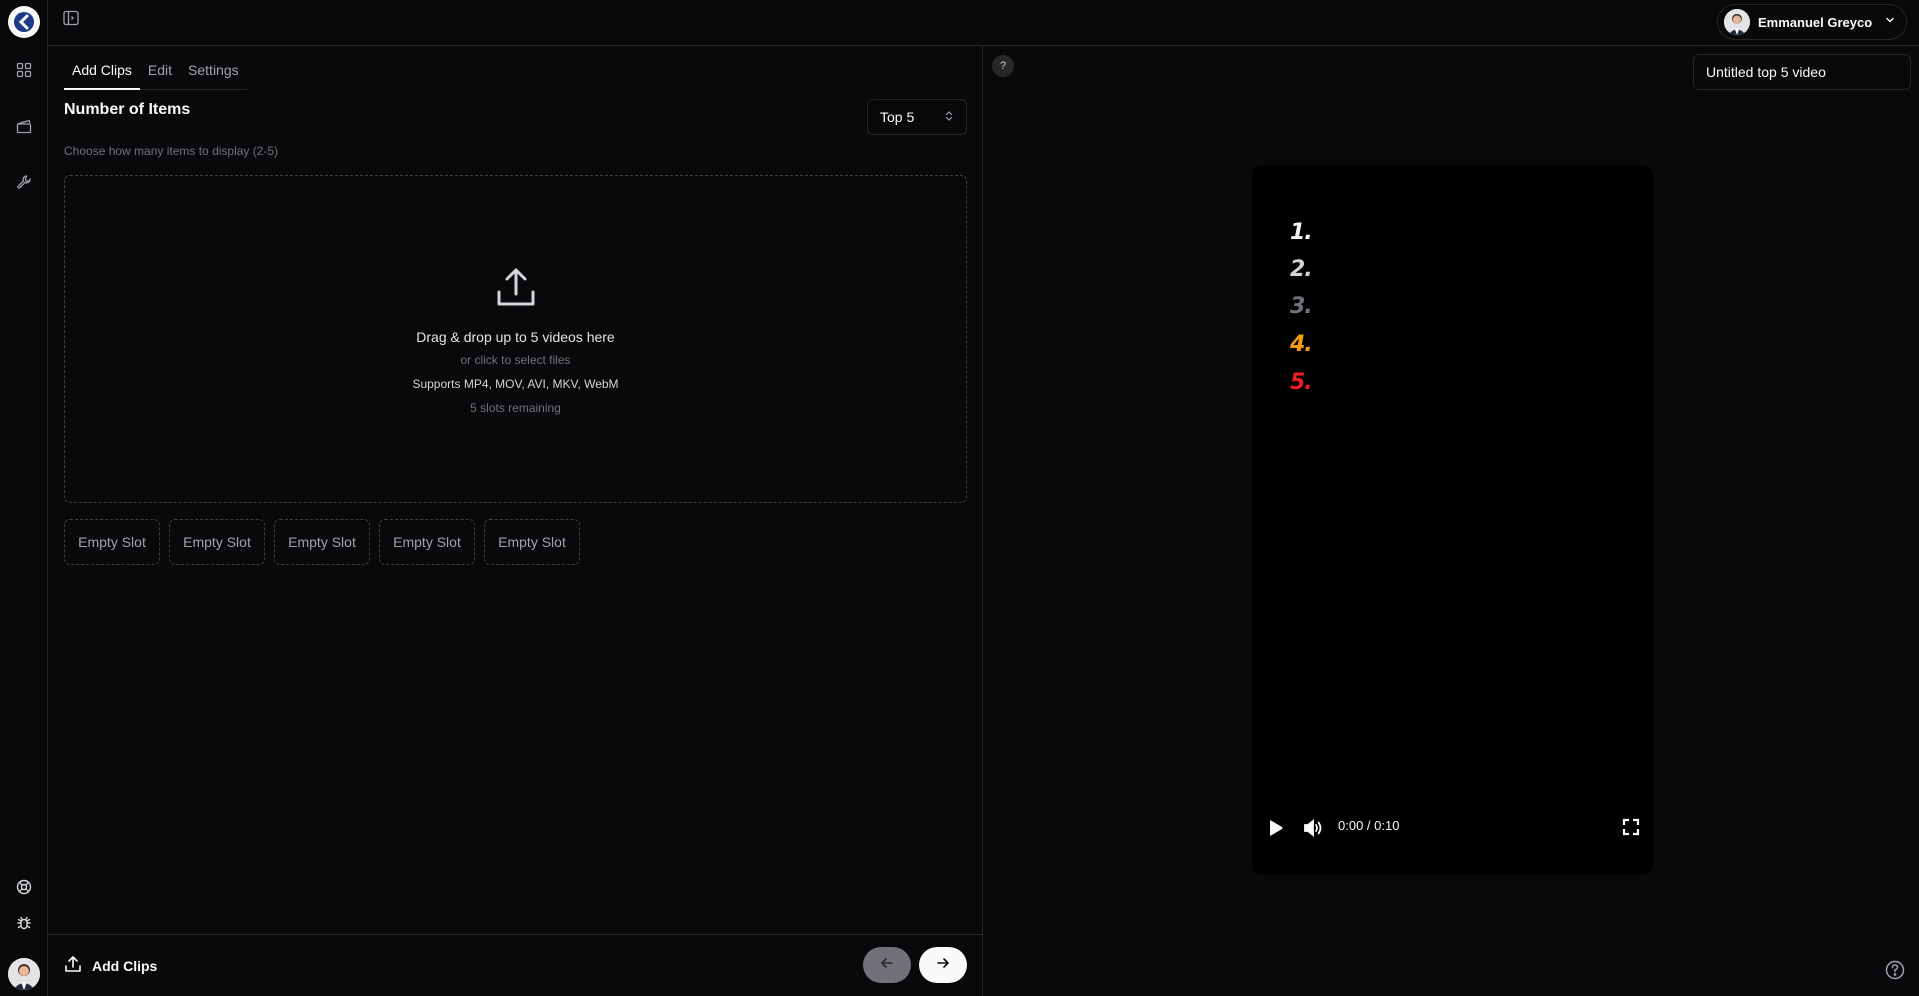 The width and height of the screenshot is (1919, 996). What do you see at coordinates (213, 75) in the screenshot?
I see `tab-settings: Settings` at bounding box center [213, 75].